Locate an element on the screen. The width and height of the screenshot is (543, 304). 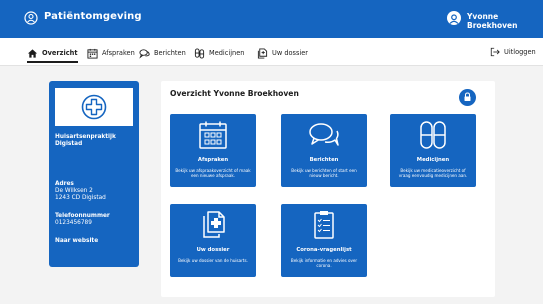
nav-item-overzicht: Overzicht is located at coordinates (52, 53).